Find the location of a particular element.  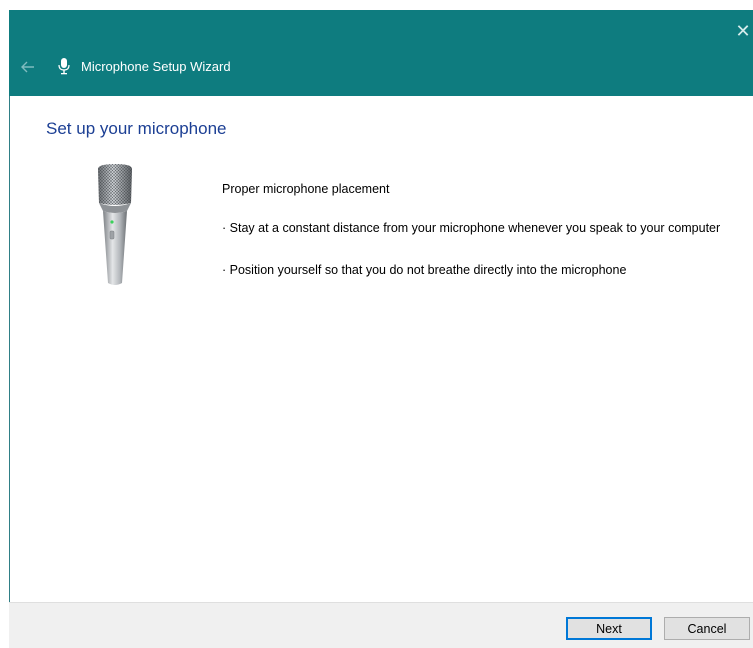

cancel-button: Cancel is located at coordinates (707, 628).